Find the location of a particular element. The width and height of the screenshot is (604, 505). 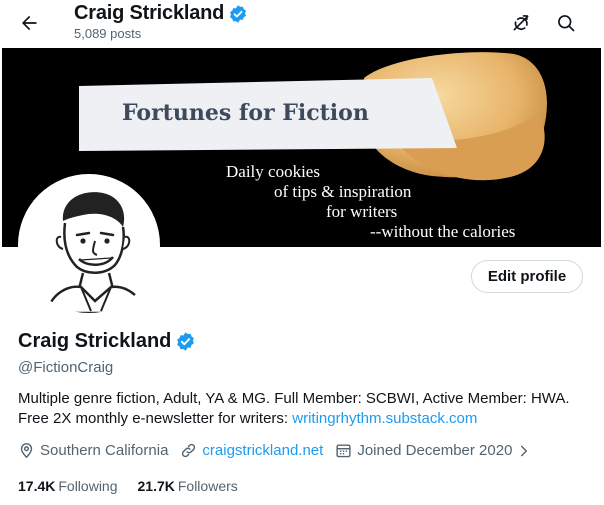

website-link: craigstrickland.net is located at coordinates (262, 450).